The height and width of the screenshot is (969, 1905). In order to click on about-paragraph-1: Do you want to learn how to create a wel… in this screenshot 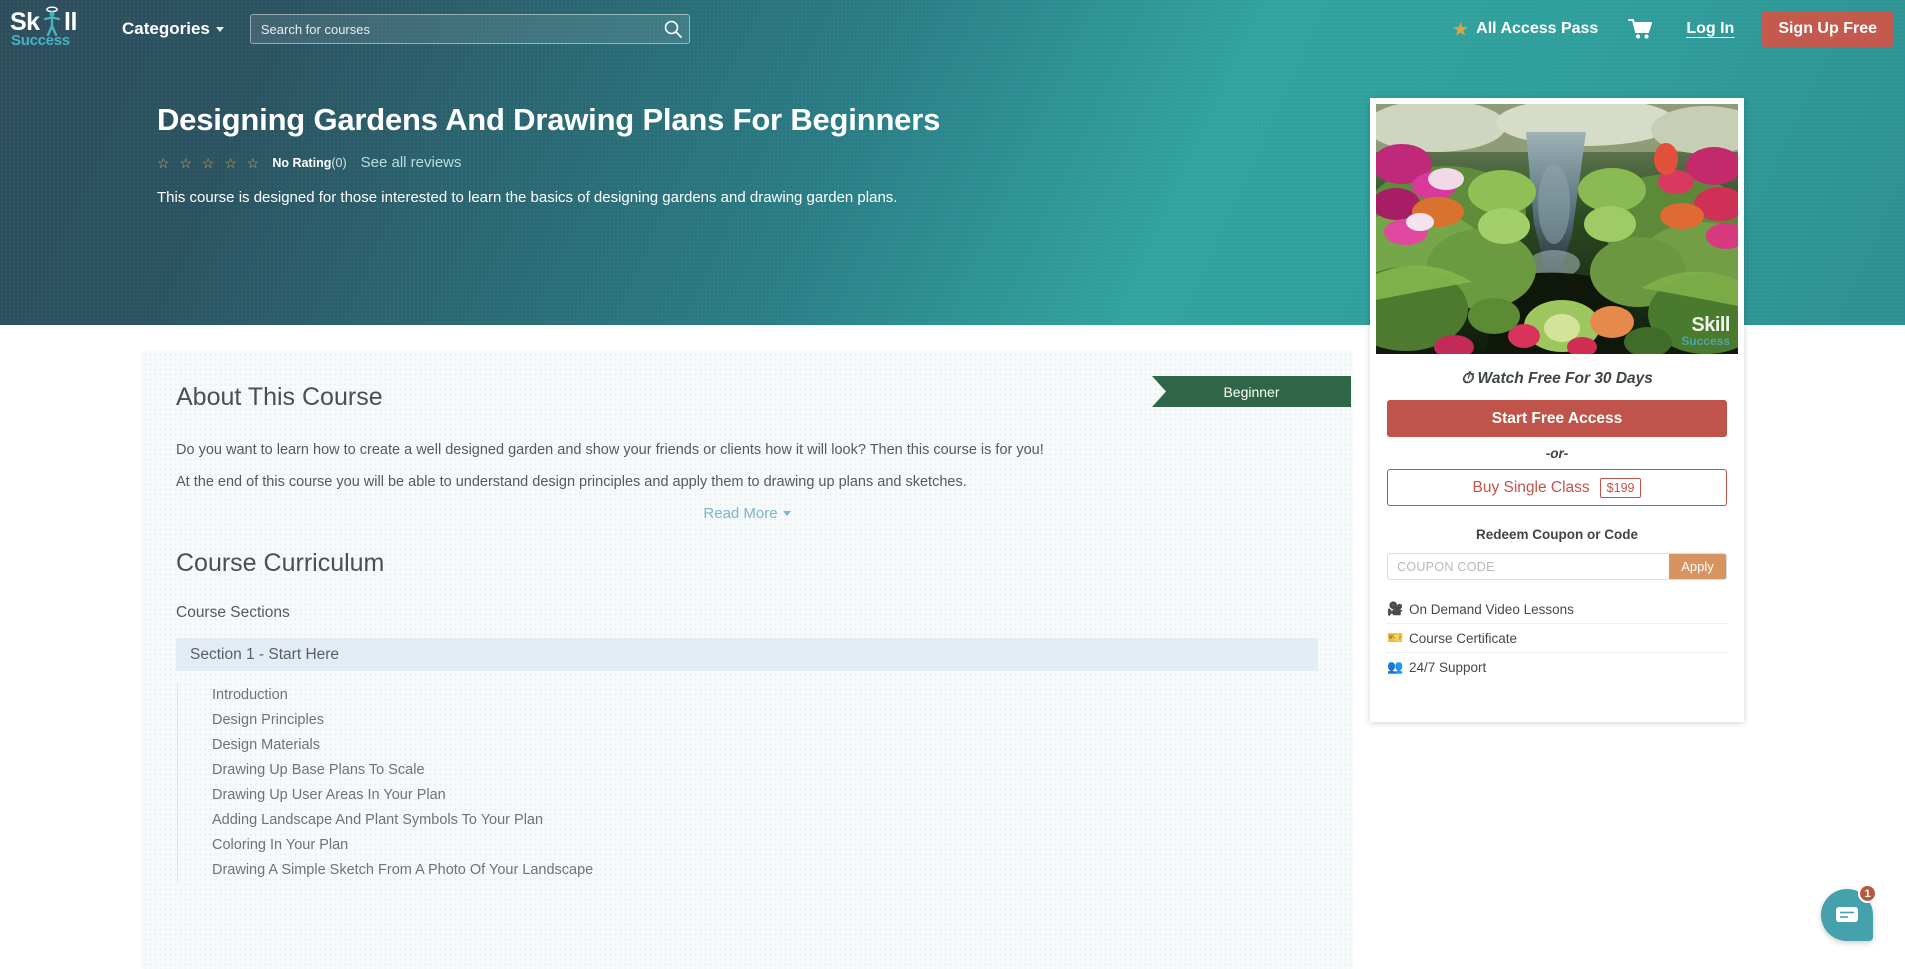, I will do `click(610, 450)`.